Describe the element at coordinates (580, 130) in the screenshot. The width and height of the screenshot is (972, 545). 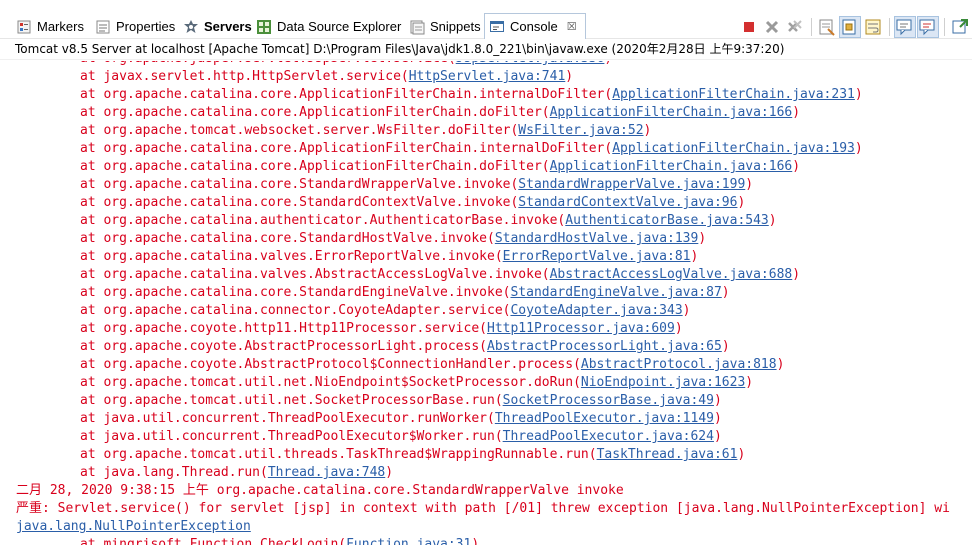
I see `source-link: WsFilter.java:52` at that location.